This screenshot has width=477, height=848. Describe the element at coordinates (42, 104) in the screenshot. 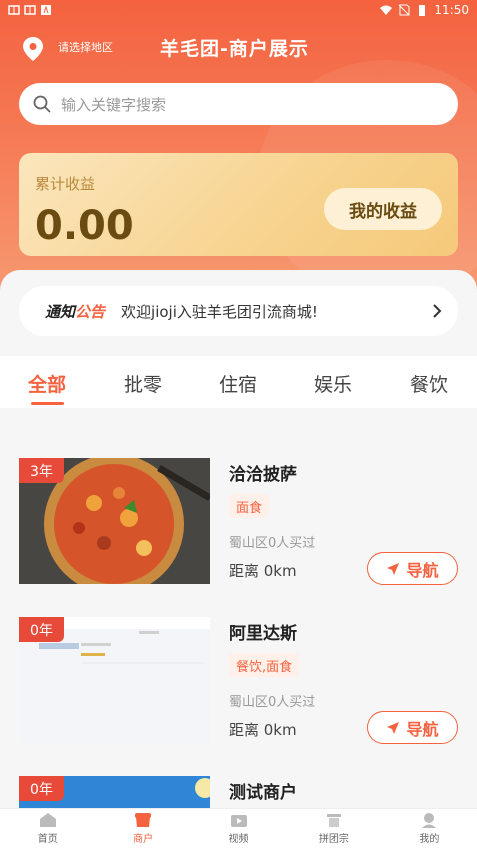

I see `search-icon` at that location.